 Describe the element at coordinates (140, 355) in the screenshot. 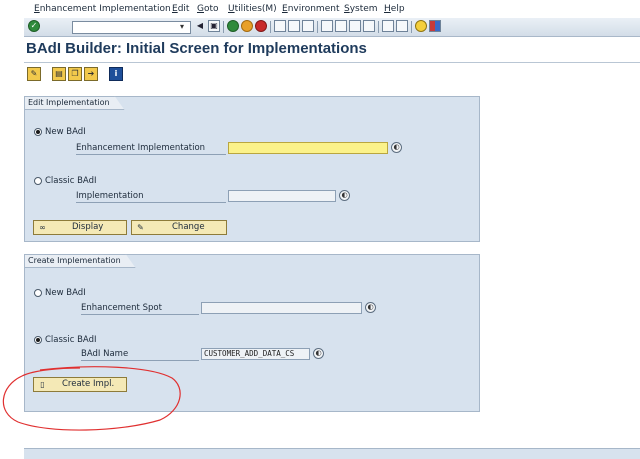

I see `badi-name-label: BAdI Name` at that location.